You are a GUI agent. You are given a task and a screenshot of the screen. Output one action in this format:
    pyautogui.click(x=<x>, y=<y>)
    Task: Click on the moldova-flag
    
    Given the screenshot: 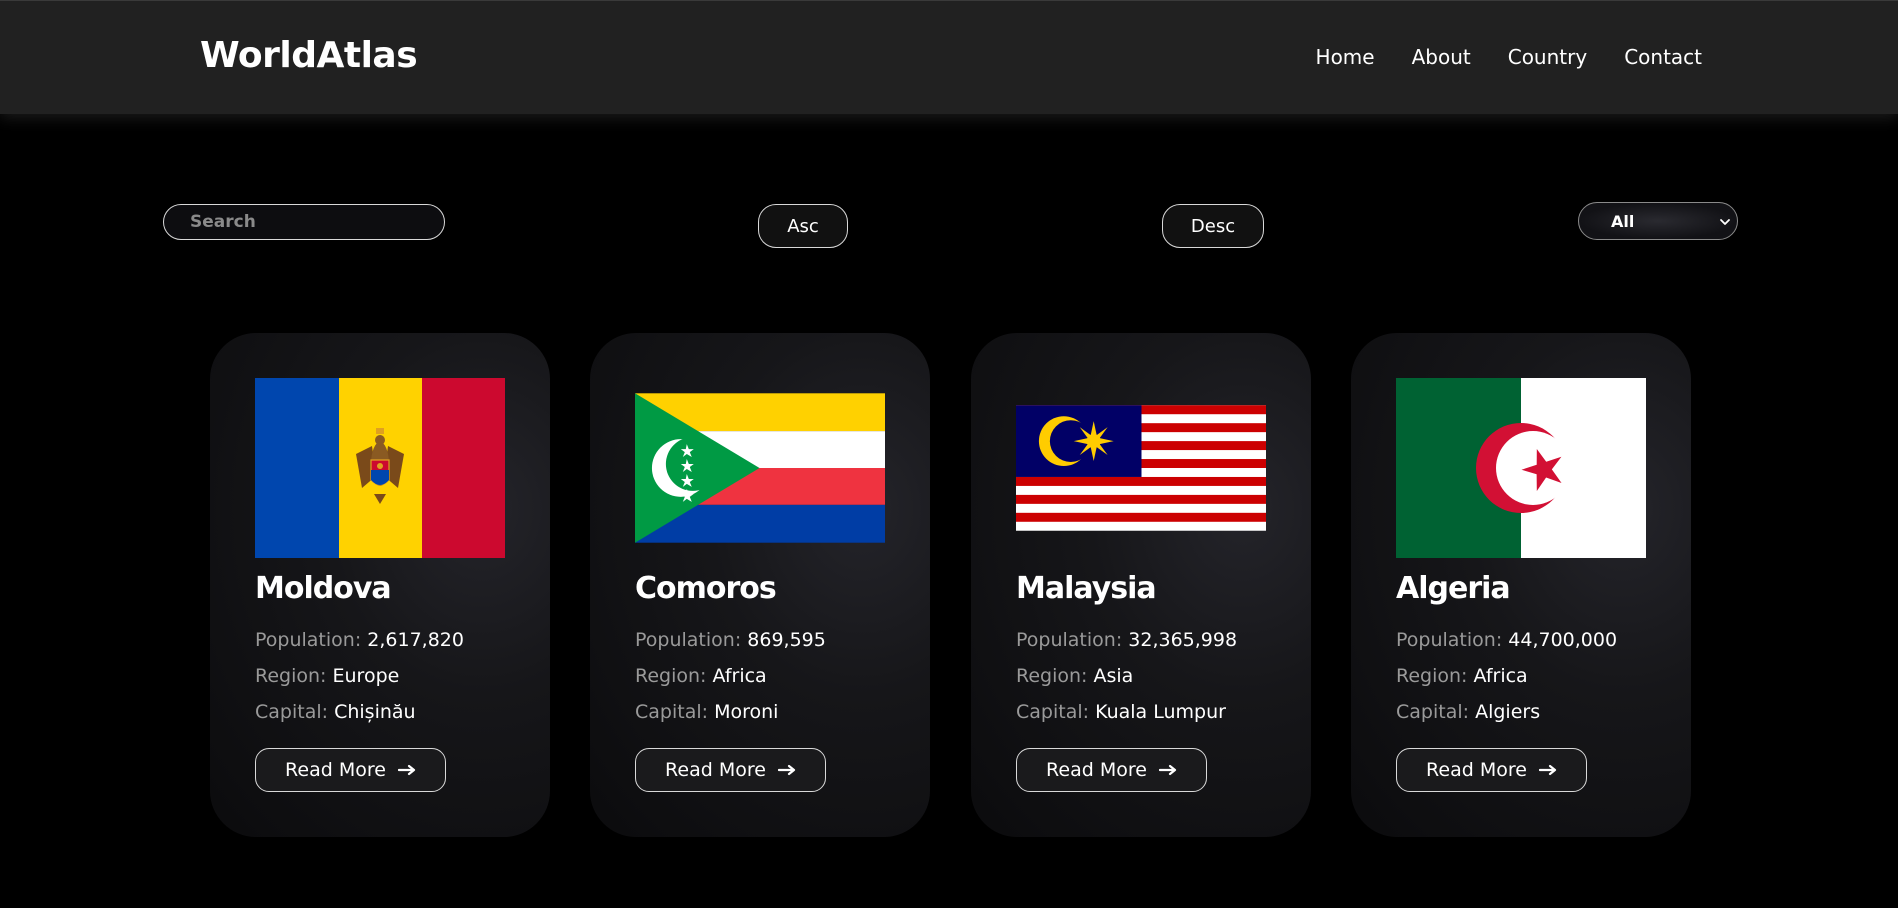 What is the action you would take?
    pyautogui.click(x=380, y=468)
    